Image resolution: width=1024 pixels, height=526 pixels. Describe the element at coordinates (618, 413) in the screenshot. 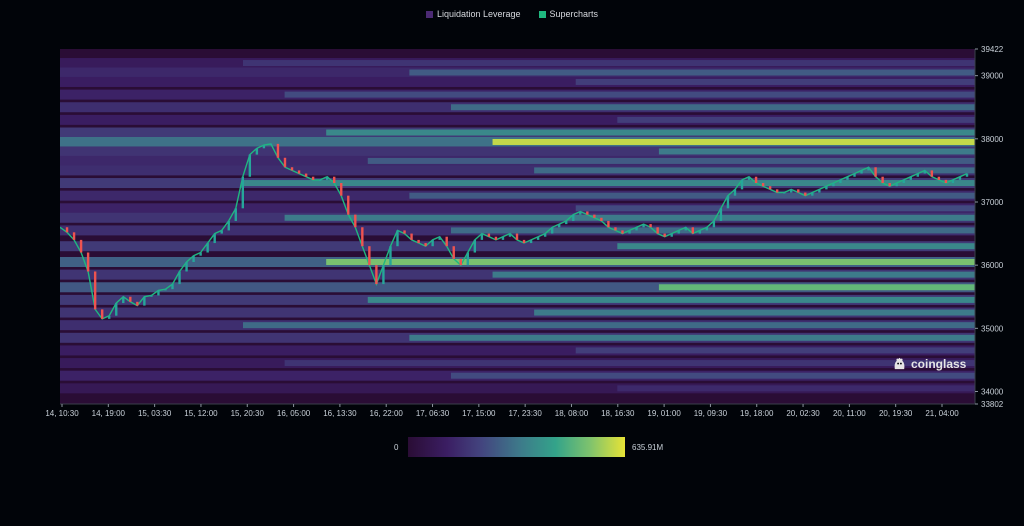

I see `x-tick-label-12: 18, 16:30` at that location.